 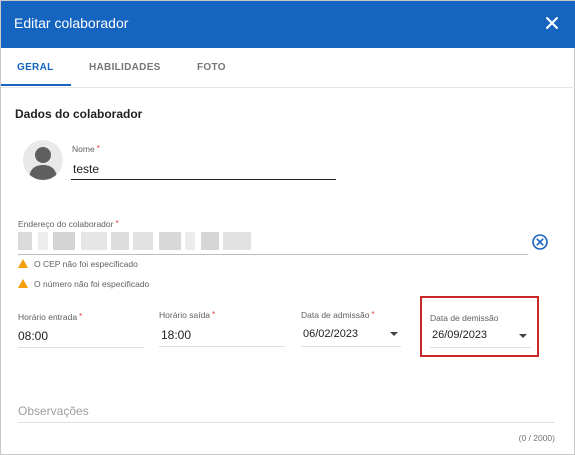 What do you see at coordinates (351, 346) in the screenshot?
I see `data-admissao-underline` at bounding box center [351, 346].